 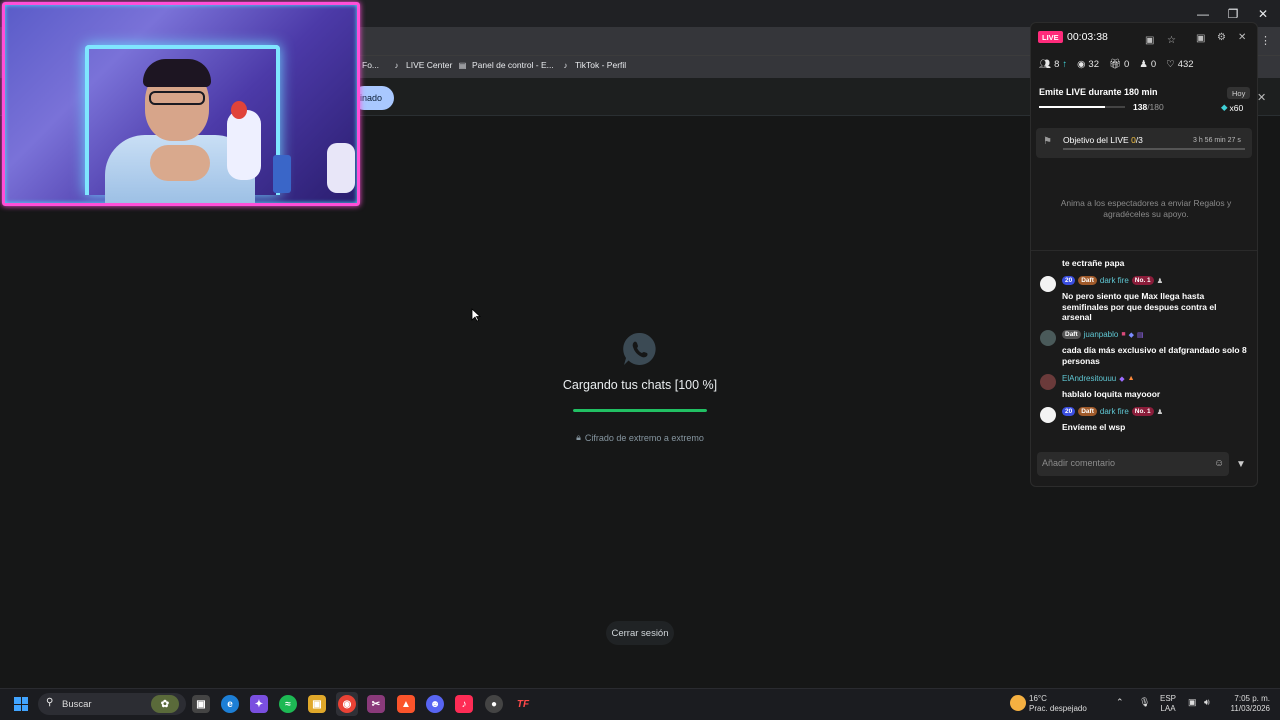 I want to click on fire-icon: ▲, so click(x=1131, y=378).